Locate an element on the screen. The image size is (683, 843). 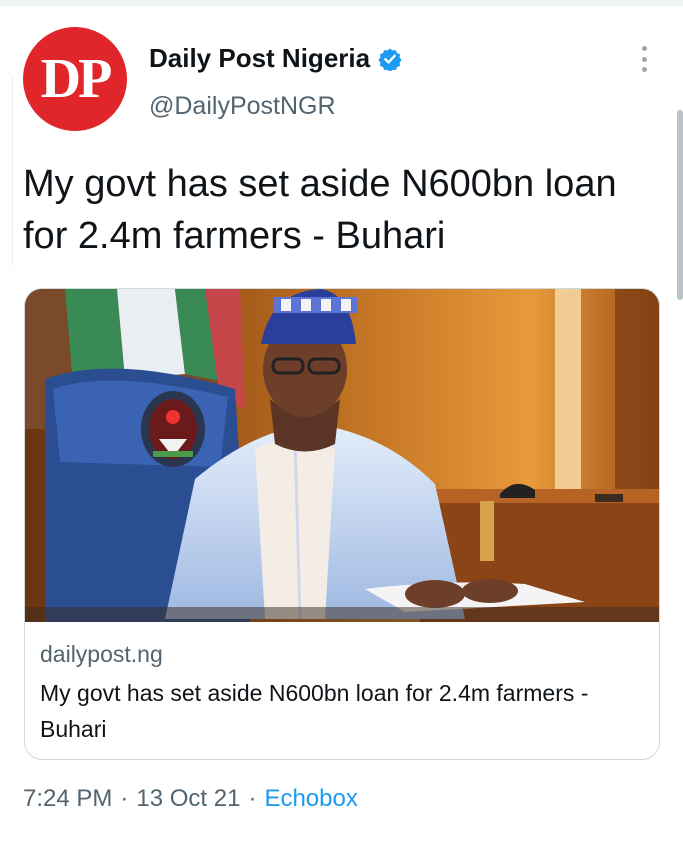
verified-badge-icon is located at coordinates (390, 59).